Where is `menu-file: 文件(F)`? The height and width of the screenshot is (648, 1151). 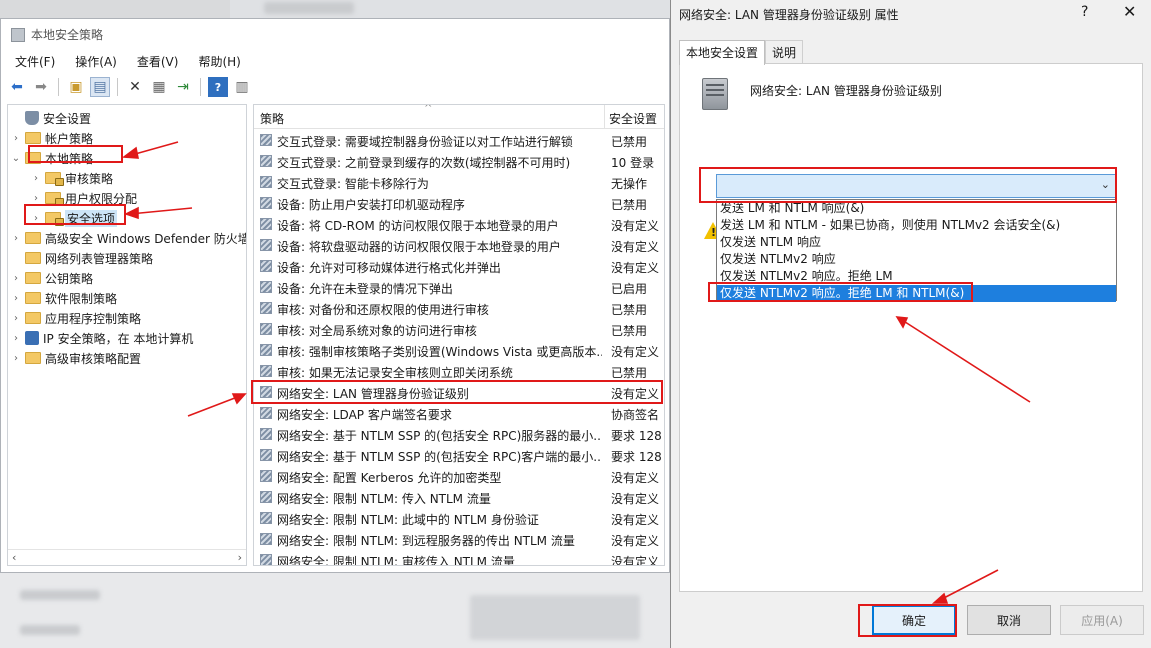
menu-file: 文件(F) is located at coordinates (31, 62).